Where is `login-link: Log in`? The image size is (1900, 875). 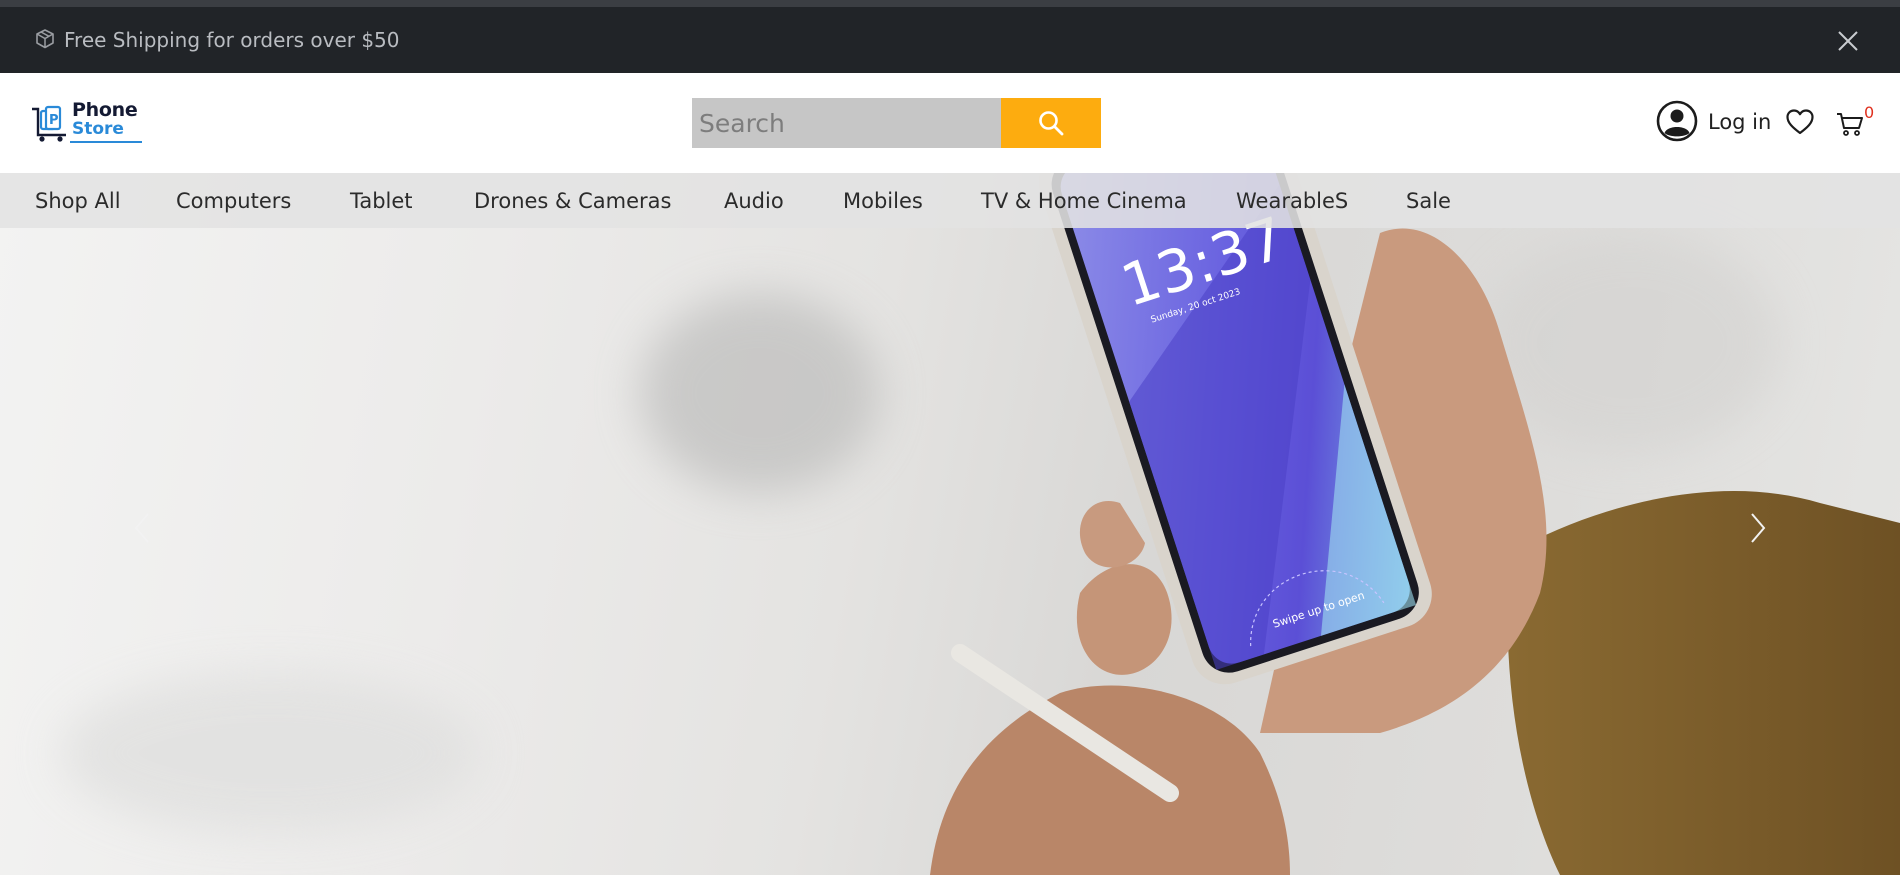
login-link: Log in is located at coordinates (1739, 122).